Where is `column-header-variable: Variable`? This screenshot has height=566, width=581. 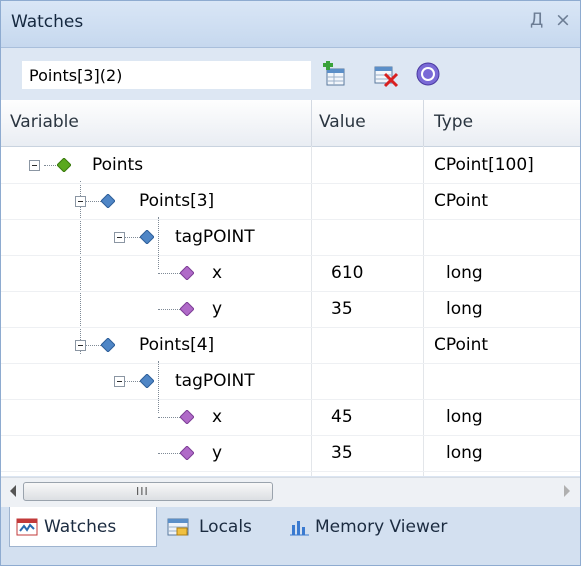
column-header-variable: Variable is located at coordinates (44, 122).